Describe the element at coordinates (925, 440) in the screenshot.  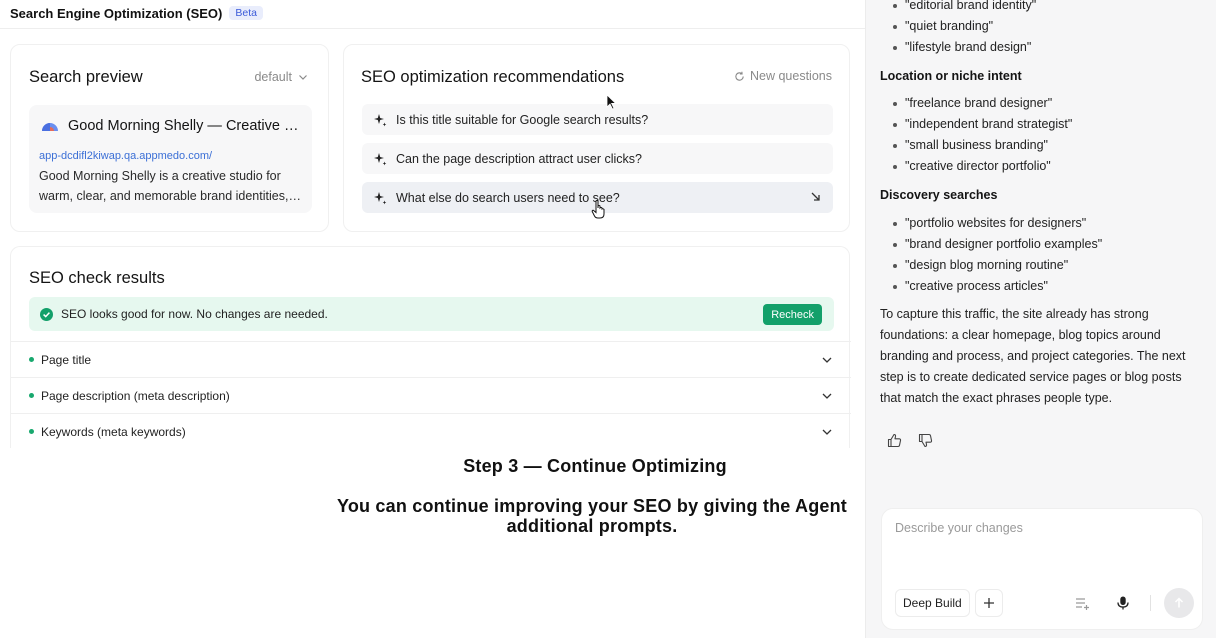
I see `thumbs-down-icon` at that location.